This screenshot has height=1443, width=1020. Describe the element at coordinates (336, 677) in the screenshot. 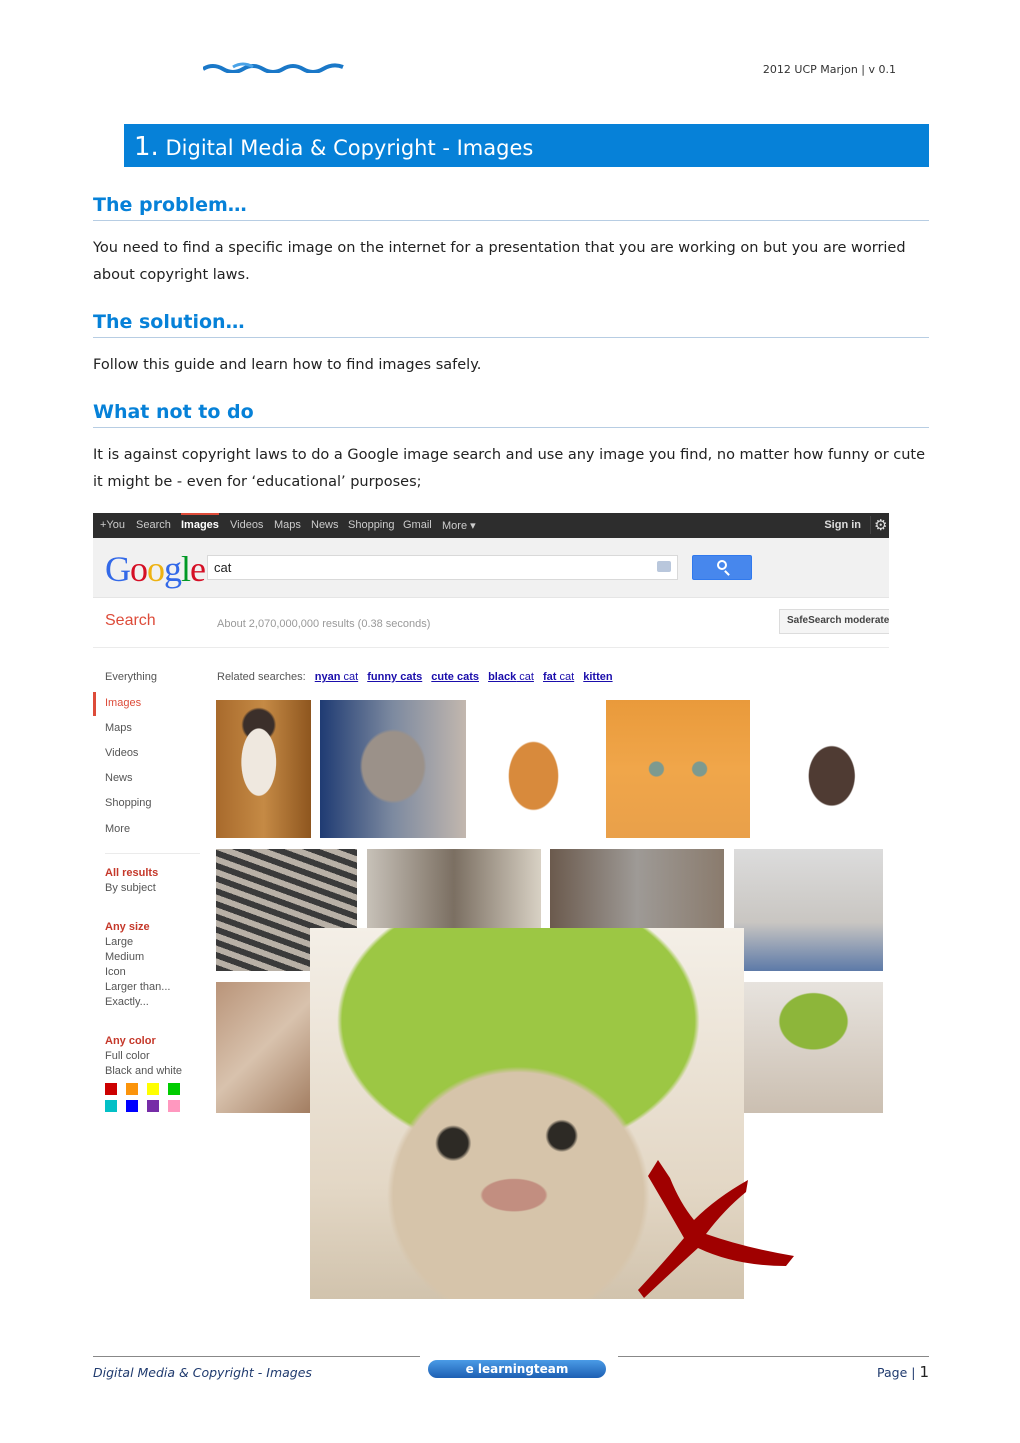

I see `related-link: nyan cat` at that location.